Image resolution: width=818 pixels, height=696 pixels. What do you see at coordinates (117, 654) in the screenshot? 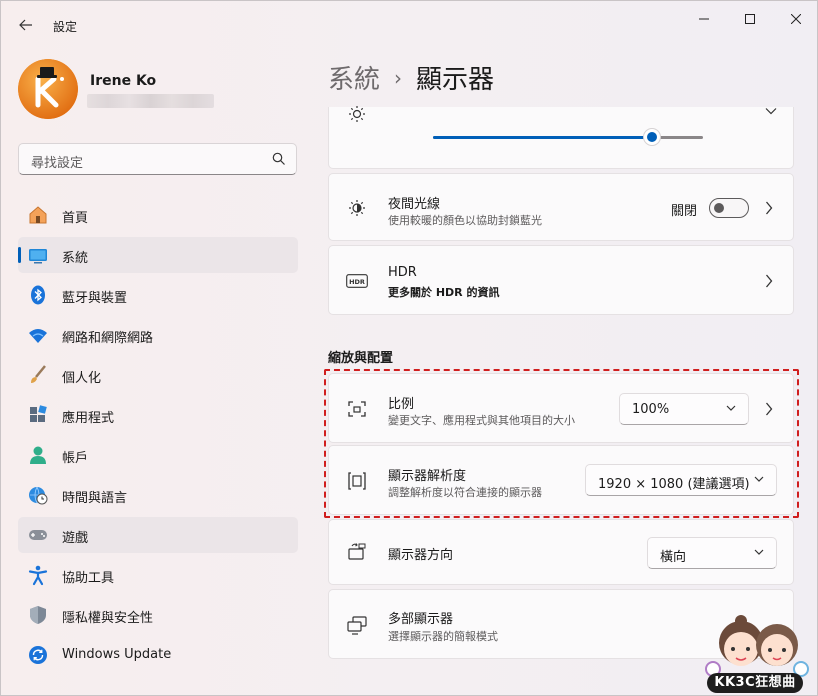
I see `sidebar-item-label: Windows Update` at bounding box center [117, 654].